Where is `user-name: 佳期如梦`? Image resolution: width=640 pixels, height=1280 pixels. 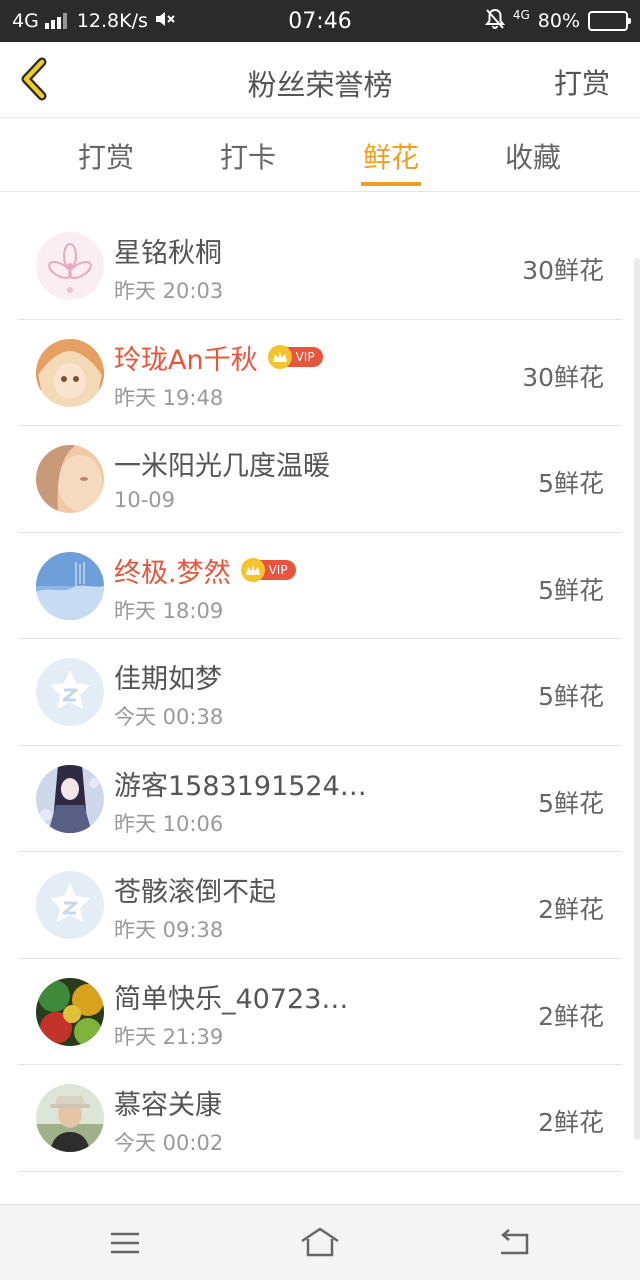 user-name: 佳期如梦 is located at coordinates (168, 676).